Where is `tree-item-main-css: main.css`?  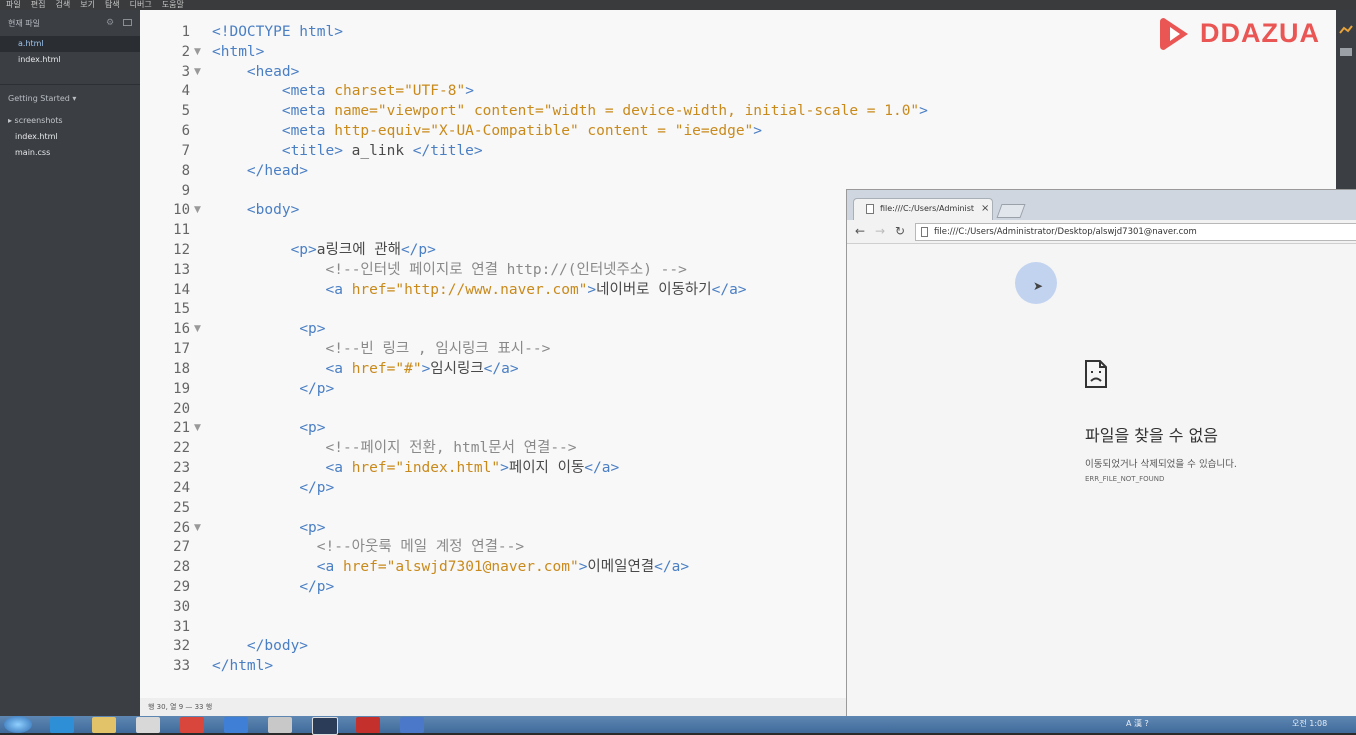 tree-item-main-css: main.css is located at coordinates (70, 153).